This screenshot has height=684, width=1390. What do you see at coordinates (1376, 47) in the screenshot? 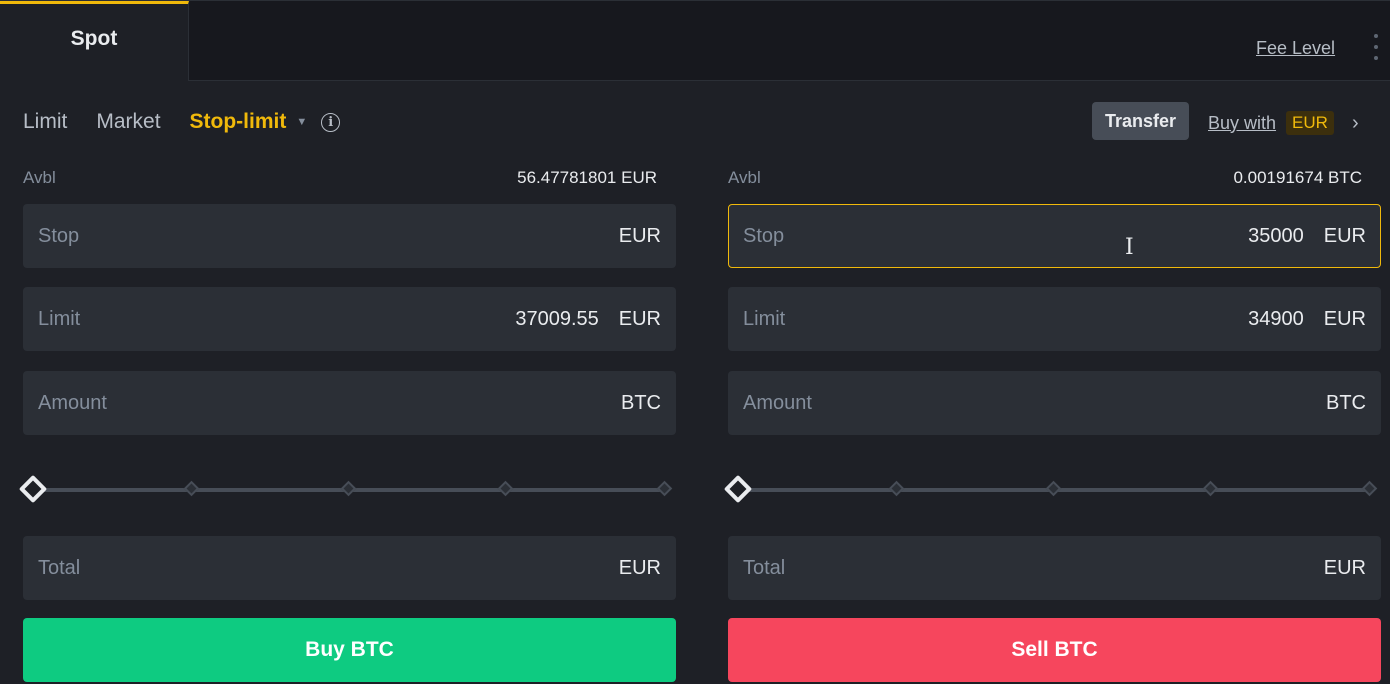
I see `kebab-menu-icon` at bounding box center [1376, 47].